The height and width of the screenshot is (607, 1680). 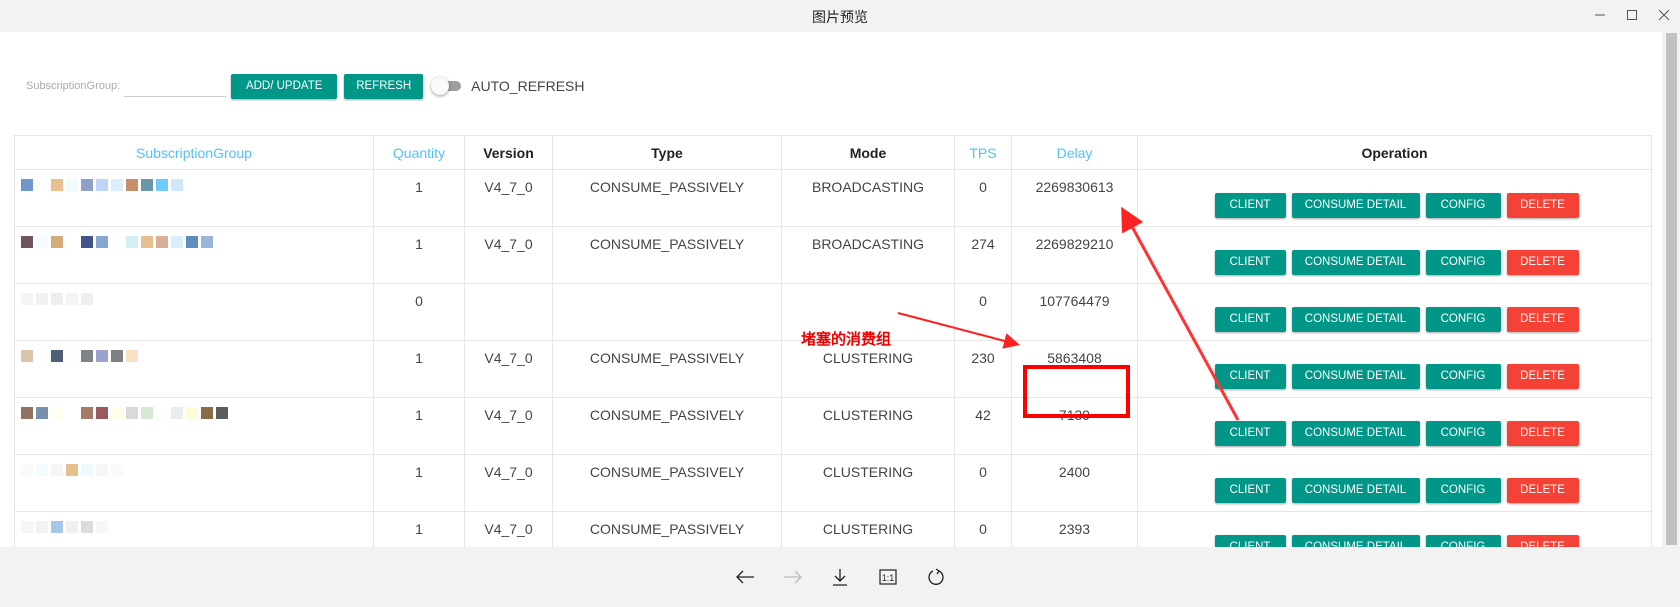 I want to click on cell-quantity: 0, so click(x=419, y=312).